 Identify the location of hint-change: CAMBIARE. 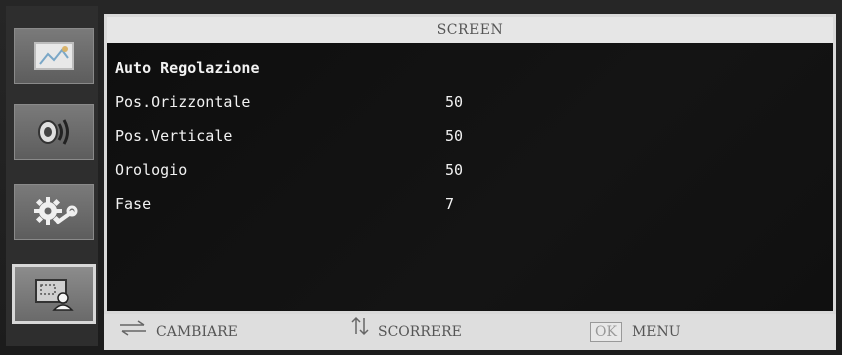
(178, 332).